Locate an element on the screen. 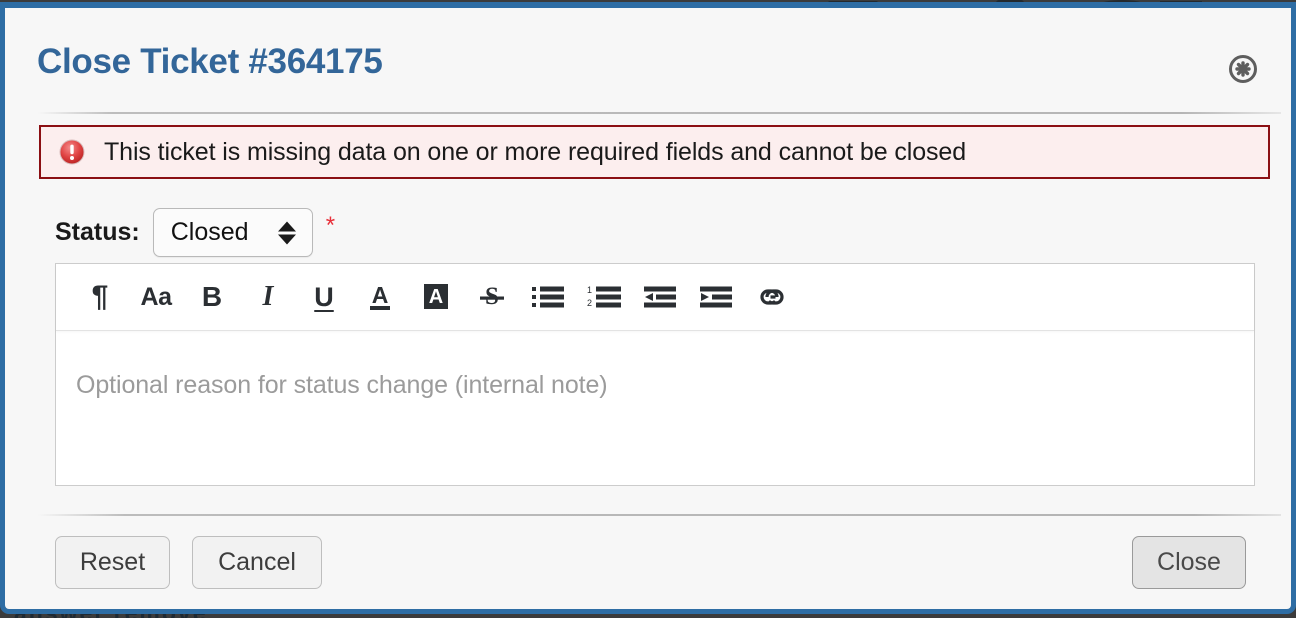 This screenshot has width=1296, height=618. select-stepper-icon is located at coordinates (286, 232).